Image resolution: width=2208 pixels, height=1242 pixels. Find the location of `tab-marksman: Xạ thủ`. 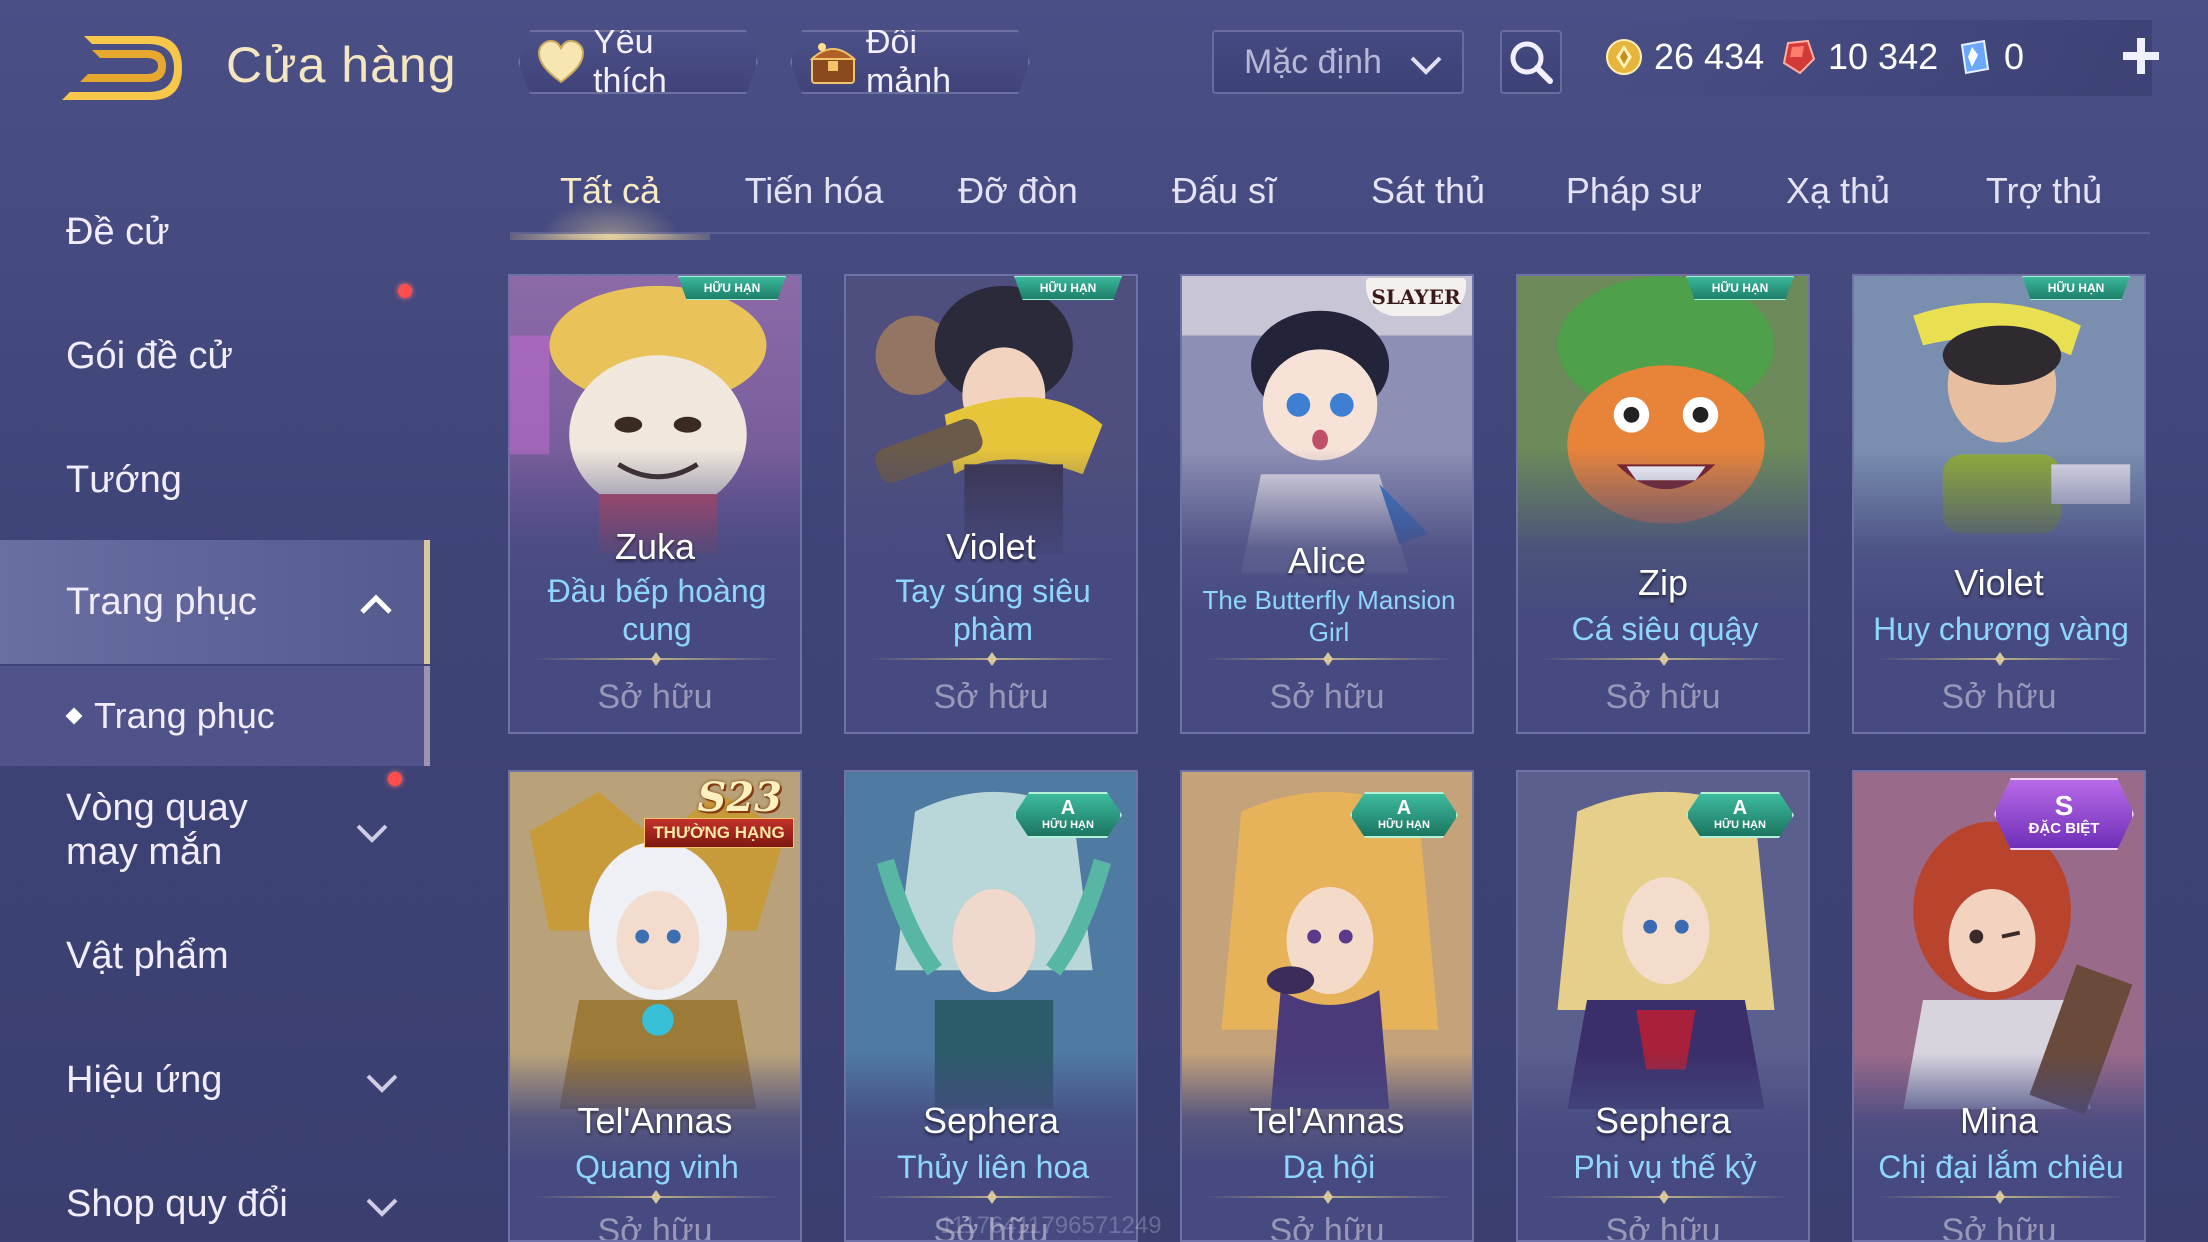

tab-marksman: Xạ thủ is located at coordinates (1838, 201).